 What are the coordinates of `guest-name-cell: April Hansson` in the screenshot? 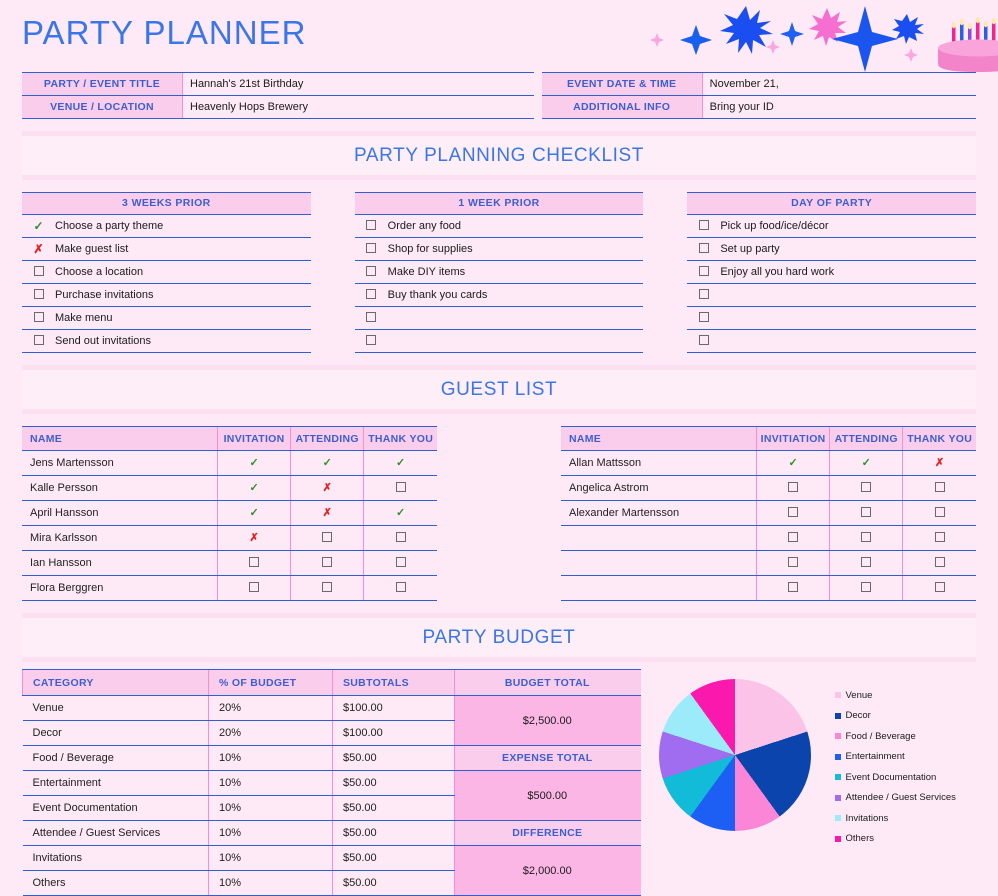 It's located at (120, 513).